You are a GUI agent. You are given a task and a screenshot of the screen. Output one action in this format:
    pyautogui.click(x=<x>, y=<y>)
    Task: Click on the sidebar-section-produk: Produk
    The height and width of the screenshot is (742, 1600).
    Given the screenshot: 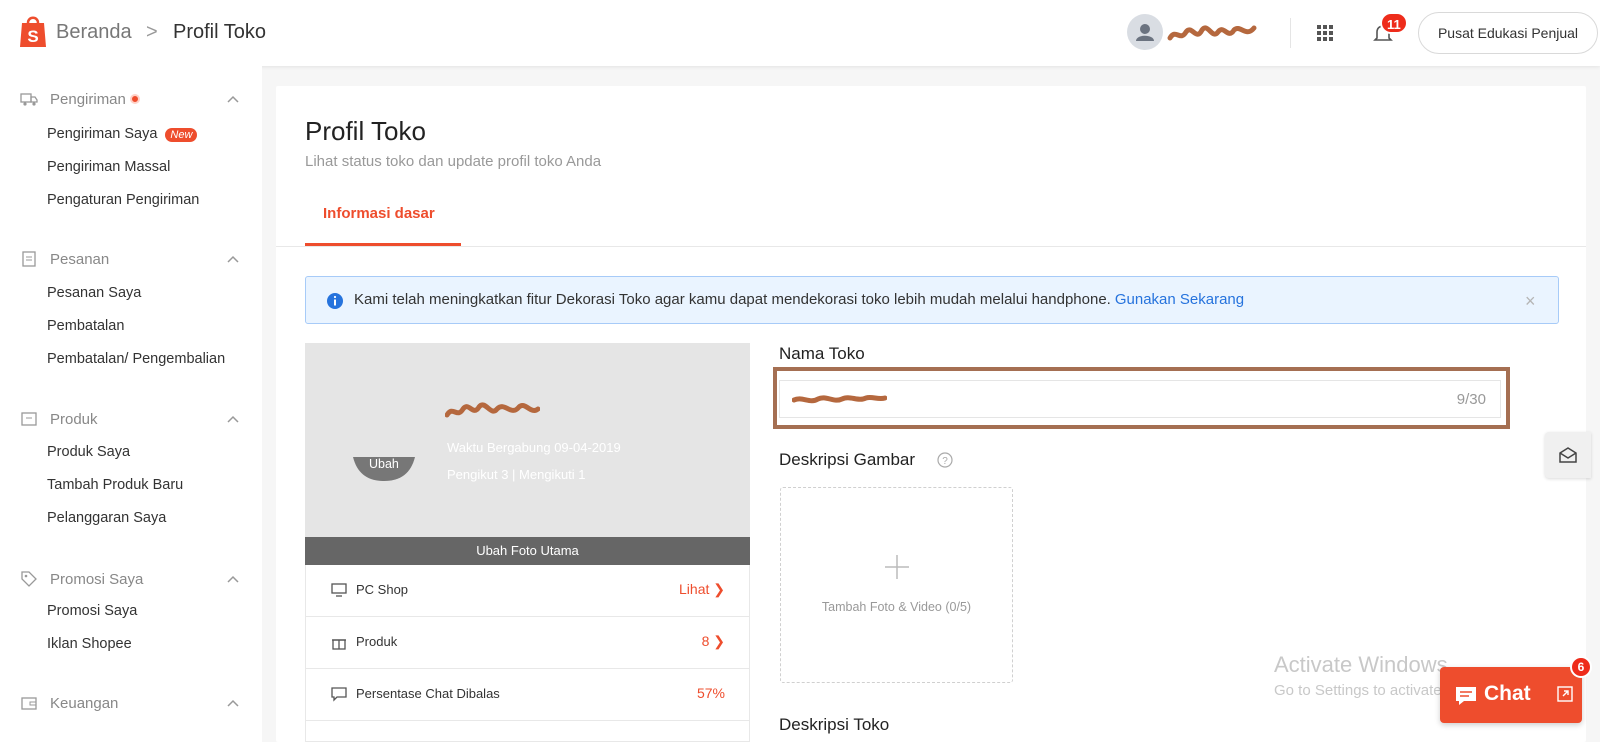 What is the action you would take?
    pyautogui.click(x=59, y=419)
    